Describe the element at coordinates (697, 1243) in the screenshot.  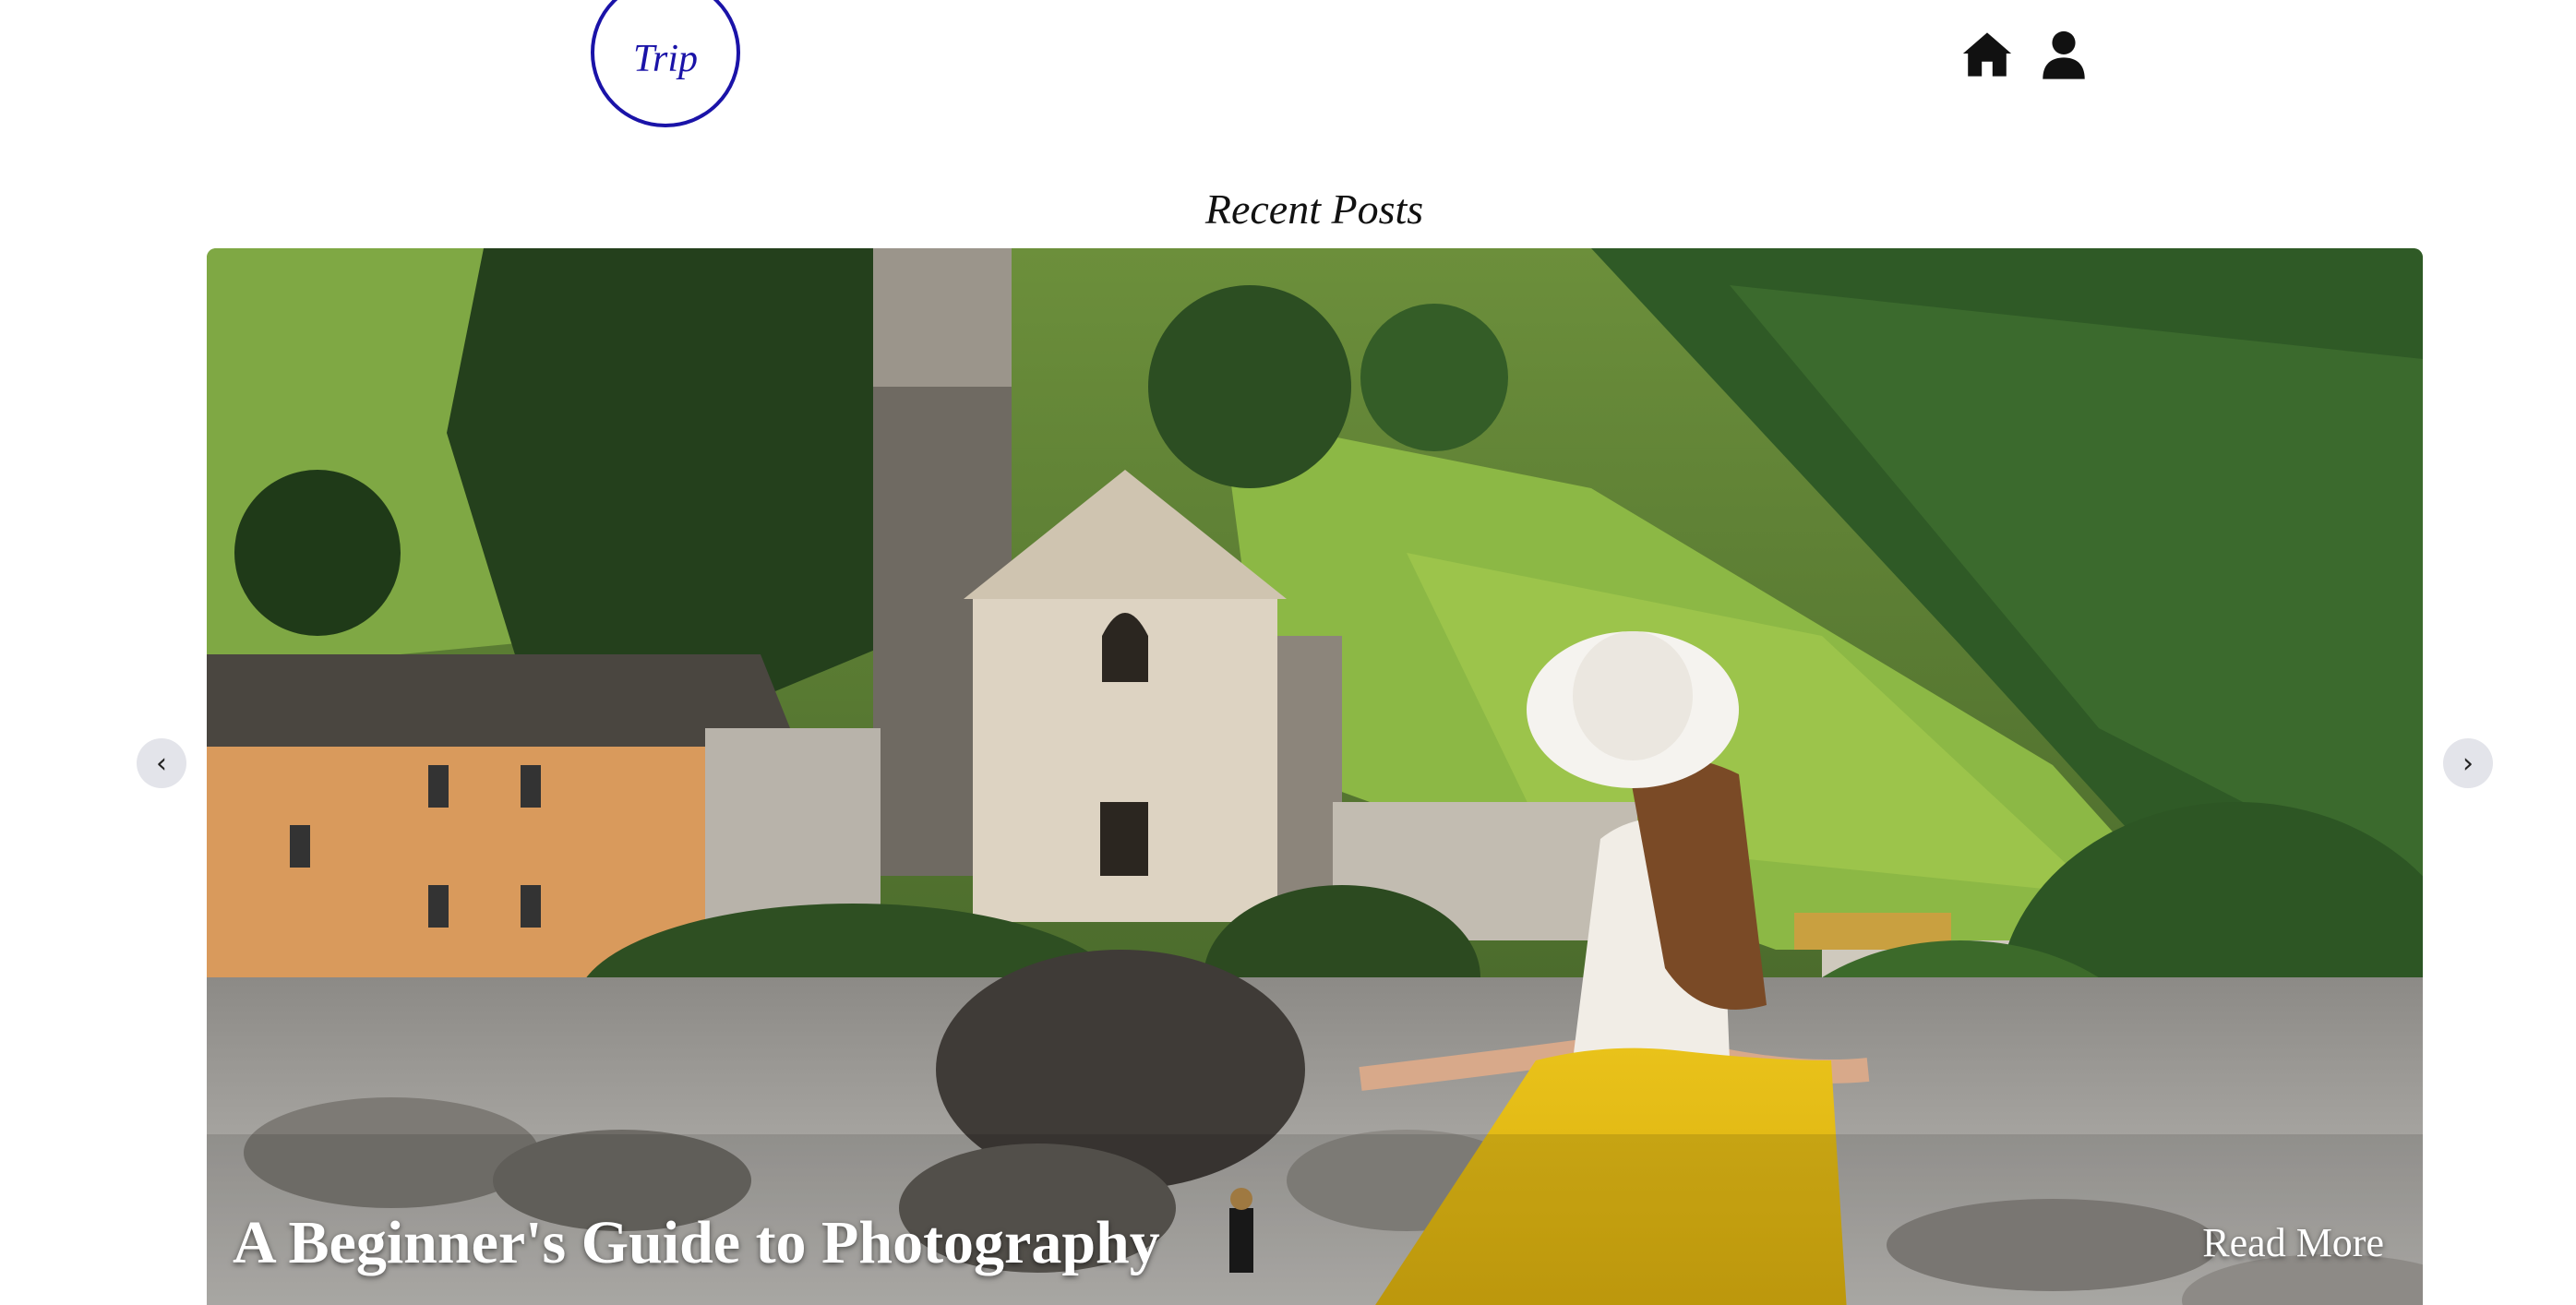
I see `slide-title: A Beginner's Guide to Photography` at that location.